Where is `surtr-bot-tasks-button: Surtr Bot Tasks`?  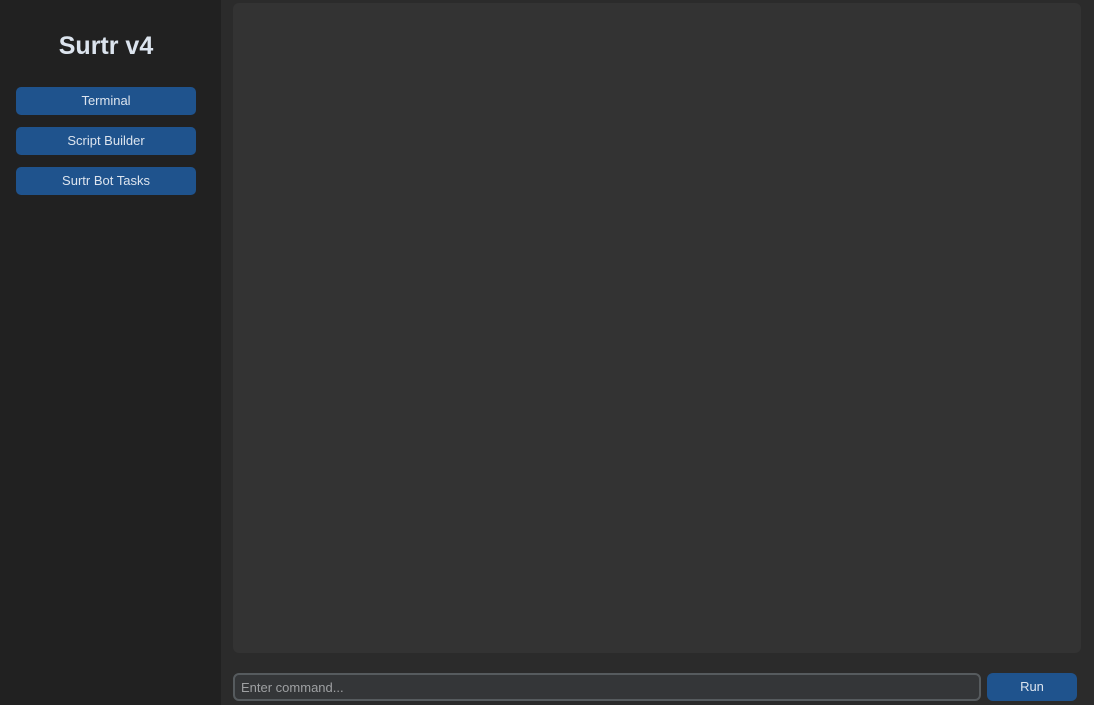
surtr-bot-tasks-button: Surtr Bot Tasks is located at coordinates (106, 181).